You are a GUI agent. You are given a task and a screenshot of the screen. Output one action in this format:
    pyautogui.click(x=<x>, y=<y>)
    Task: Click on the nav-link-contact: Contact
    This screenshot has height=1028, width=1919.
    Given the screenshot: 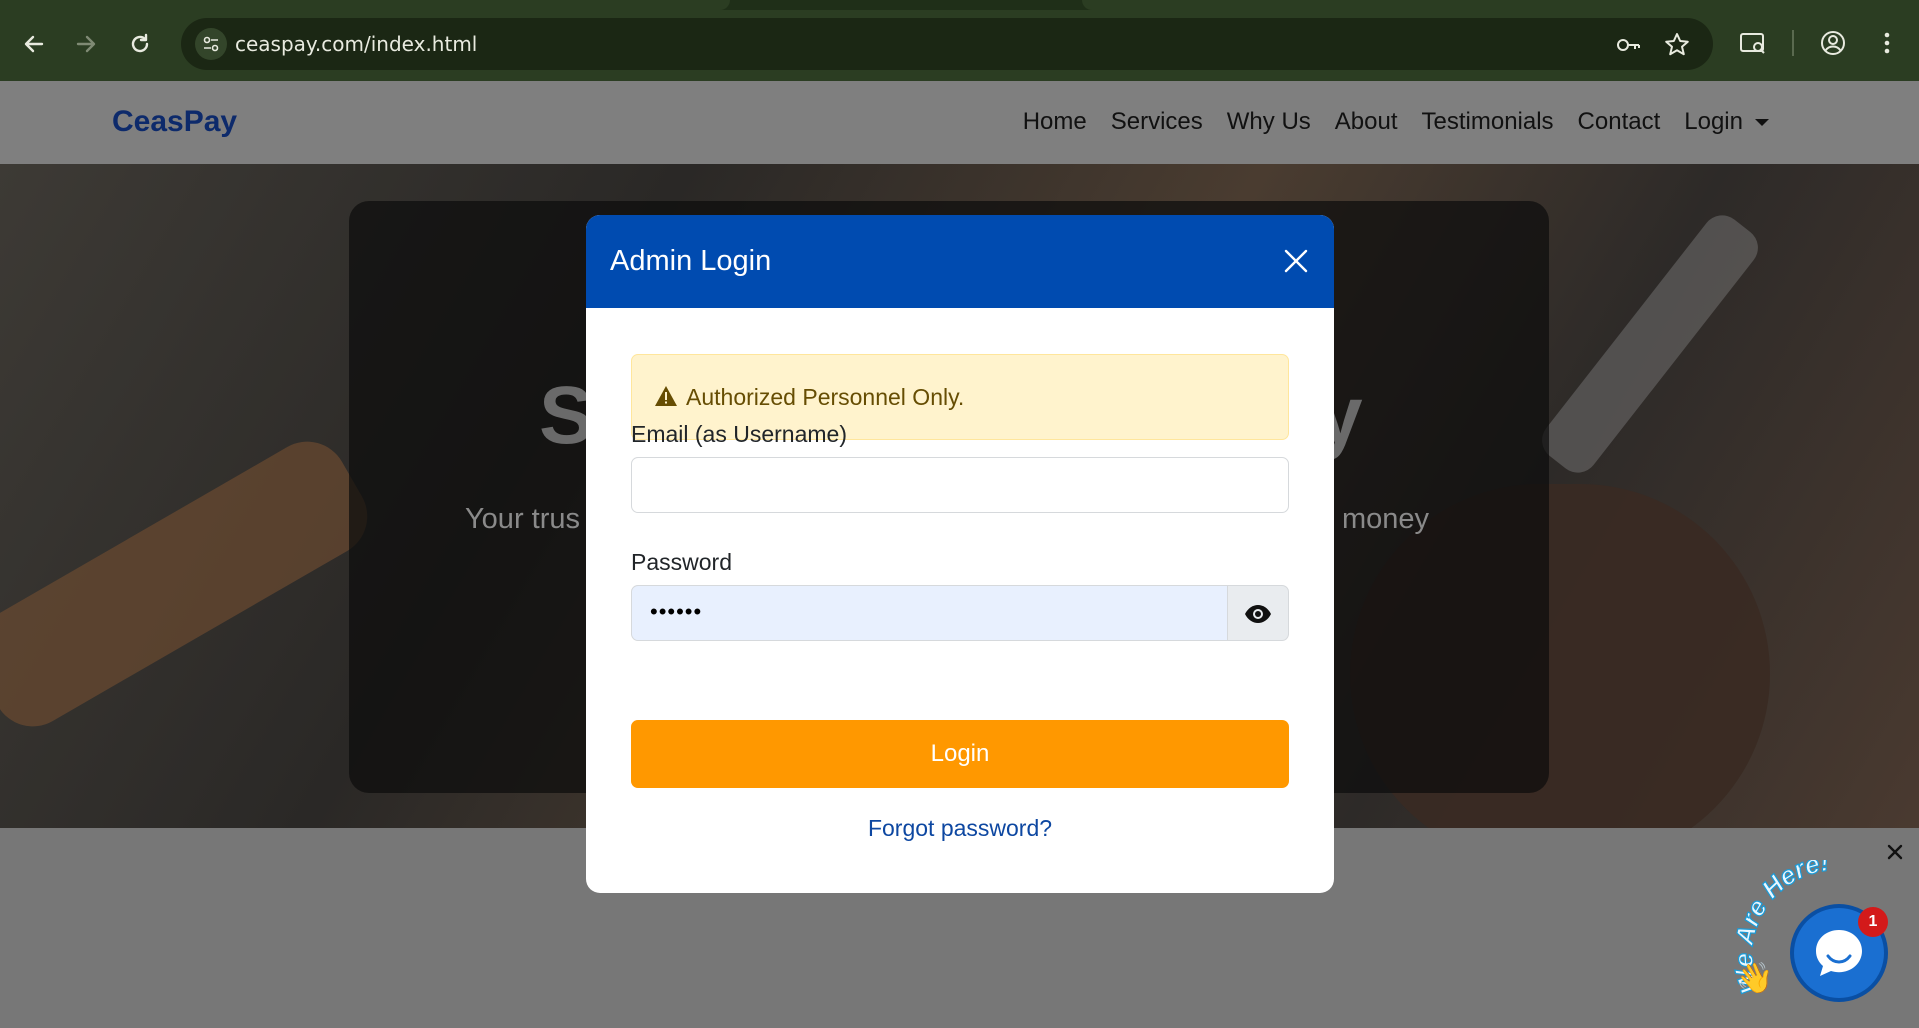 What is the action you would take?
    pyautogui.click(x=1619, y=122)
    